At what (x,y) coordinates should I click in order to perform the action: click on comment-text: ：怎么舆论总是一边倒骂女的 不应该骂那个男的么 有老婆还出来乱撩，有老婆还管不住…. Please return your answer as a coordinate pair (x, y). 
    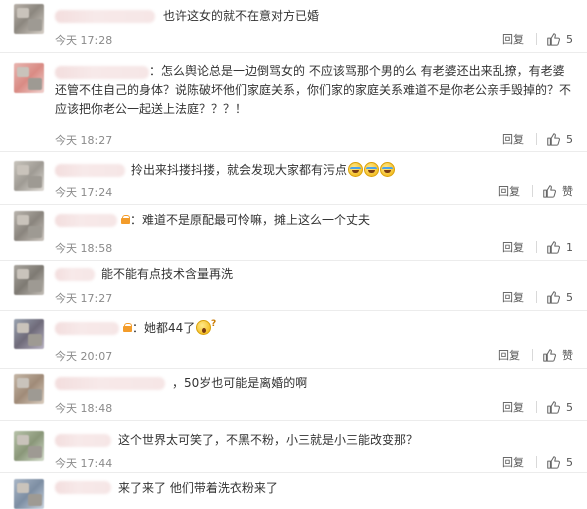
    Looking at the image, I should click on (314, 90).